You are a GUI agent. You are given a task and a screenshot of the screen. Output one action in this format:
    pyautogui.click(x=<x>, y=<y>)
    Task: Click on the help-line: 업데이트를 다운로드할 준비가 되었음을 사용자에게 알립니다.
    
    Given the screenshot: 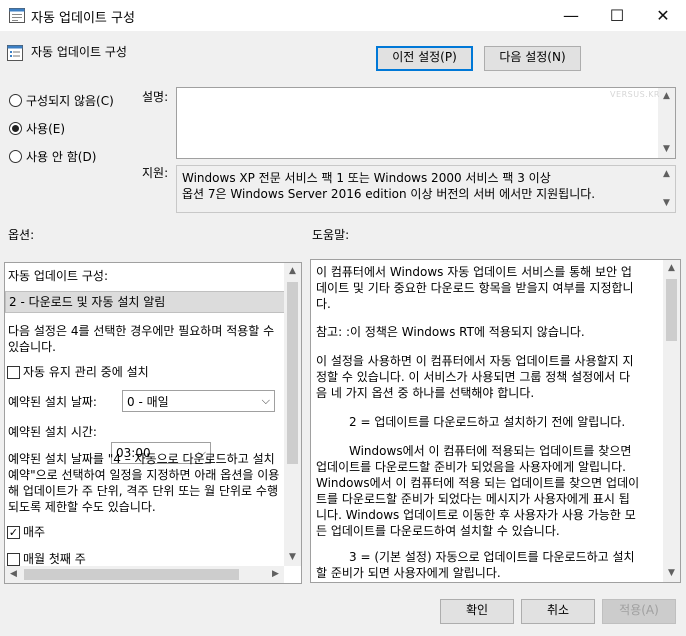 What is the action you would take?
    pyautogui.click(x=471, y=467)
    